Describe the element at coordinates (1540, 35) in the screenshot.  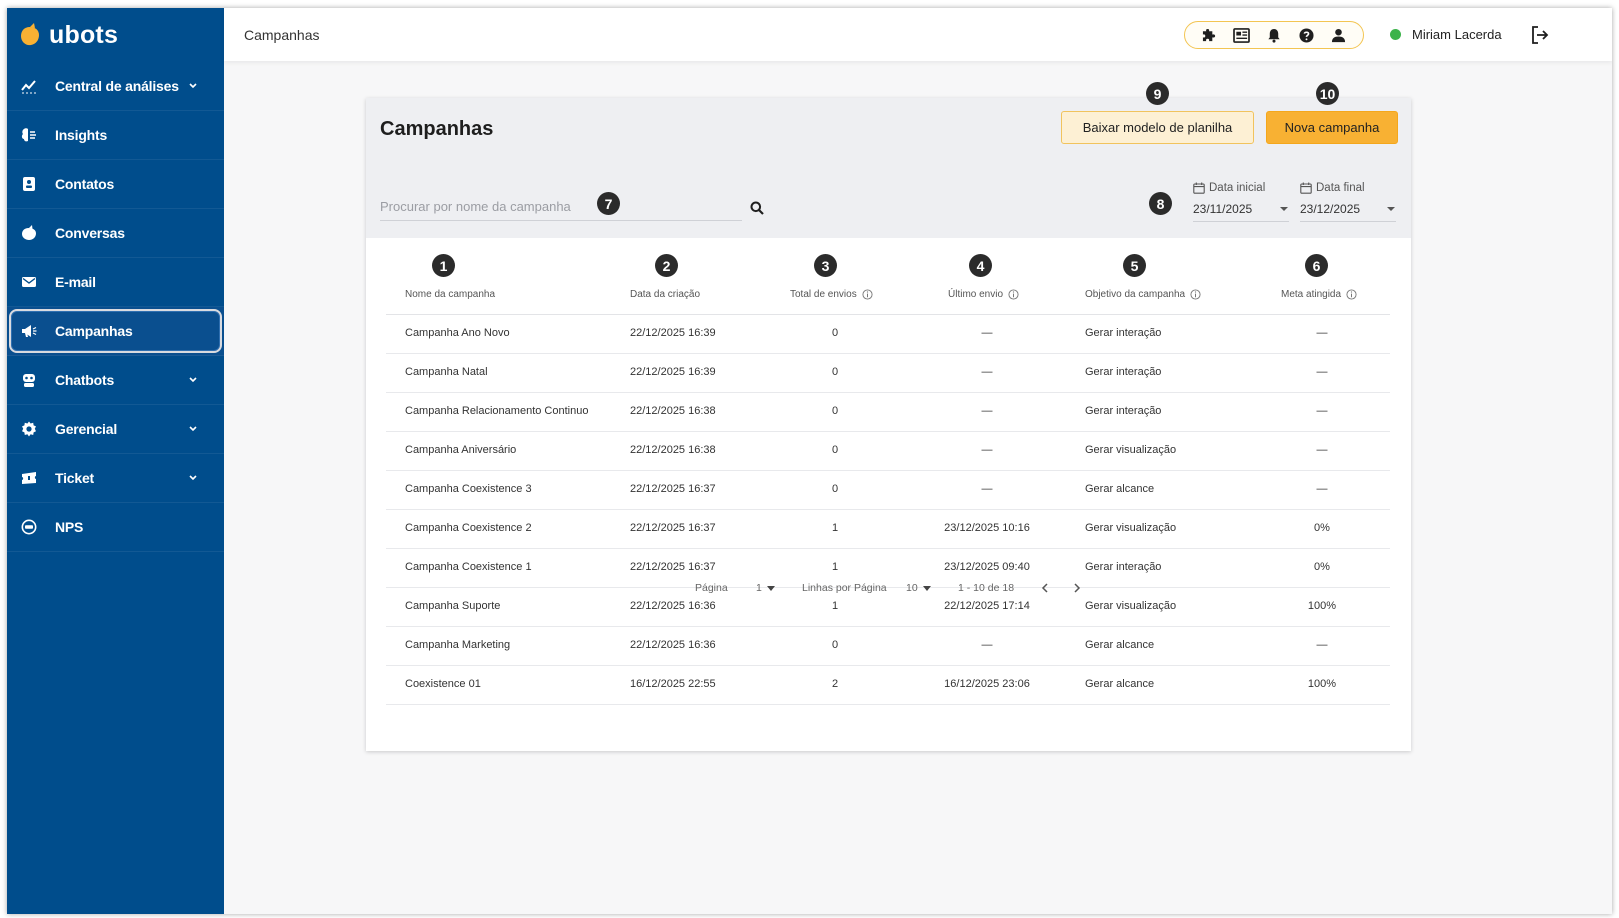
I see `logout-icon` at that location.